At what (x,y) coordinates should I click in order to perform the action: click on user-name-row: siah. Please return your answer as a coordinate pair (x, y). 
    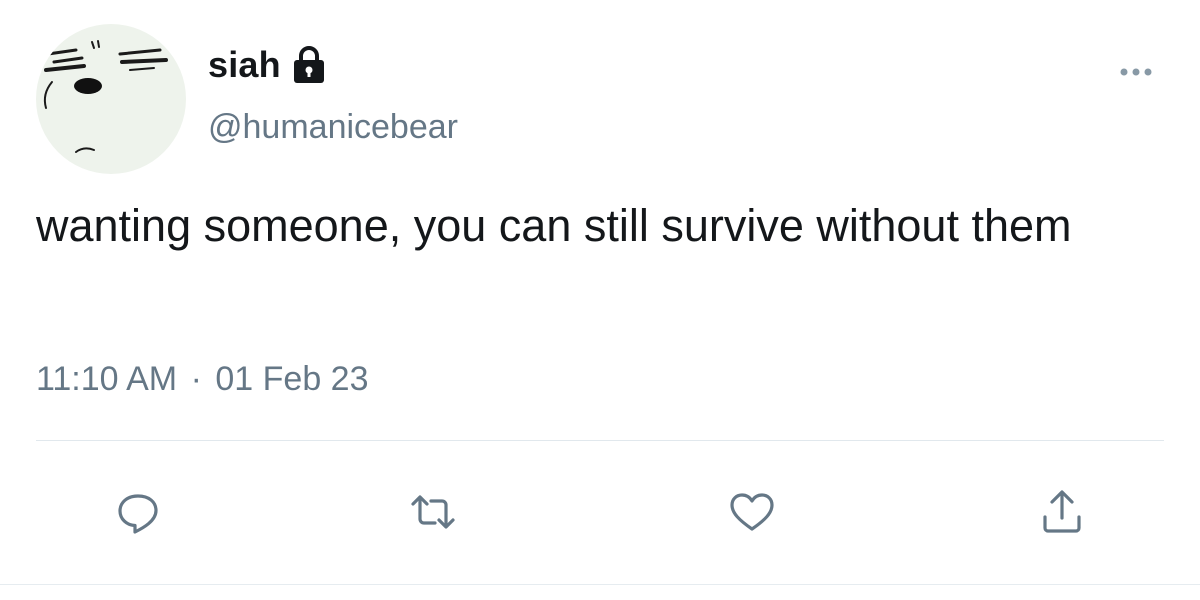
    Looking at the image, I should click on (267, 65).